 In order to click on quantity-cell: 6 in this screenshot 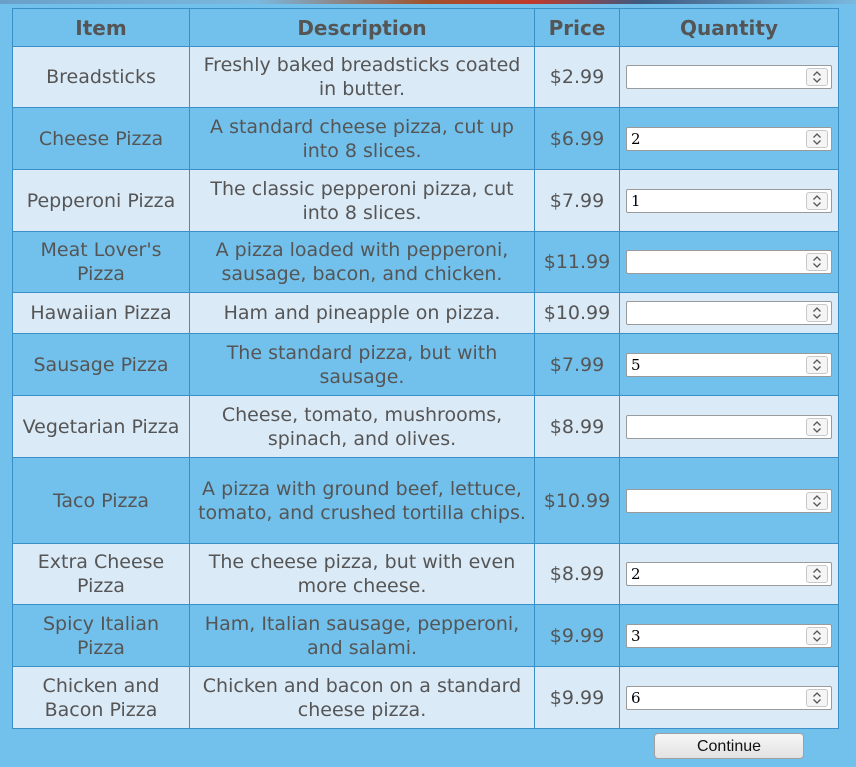, I will do `click(729, 697)`.